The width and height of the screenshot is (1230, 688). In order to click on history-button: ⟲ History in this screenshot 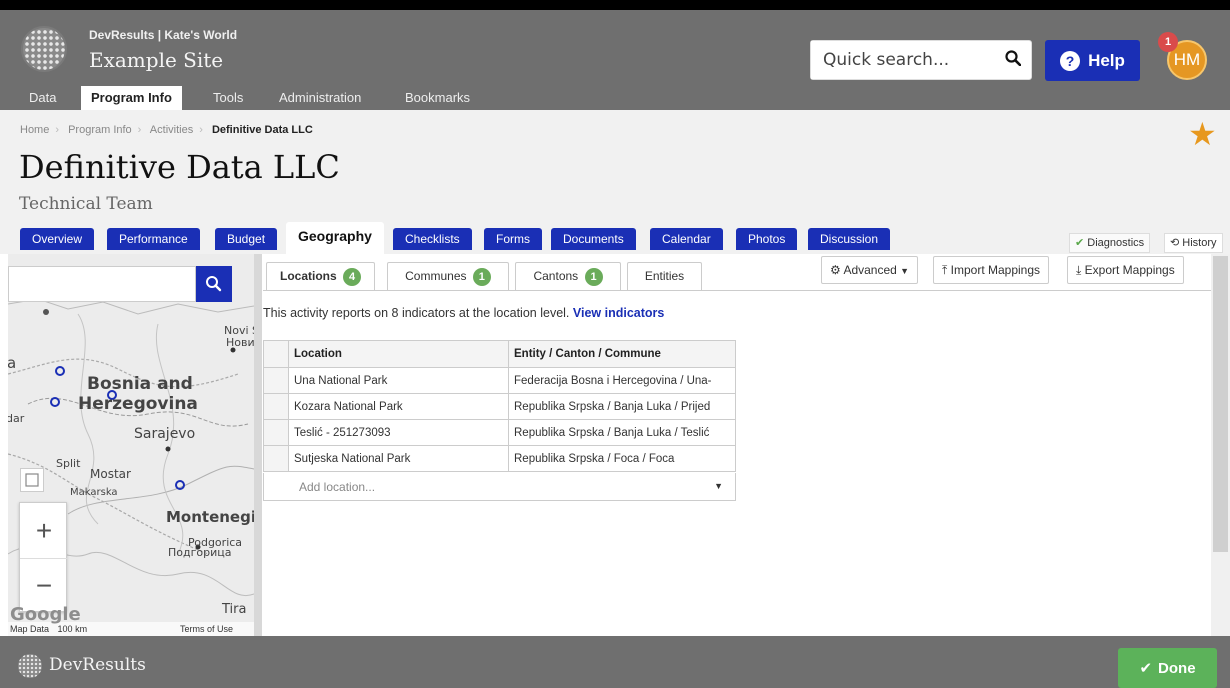, I will do `click(1193, 243)`.